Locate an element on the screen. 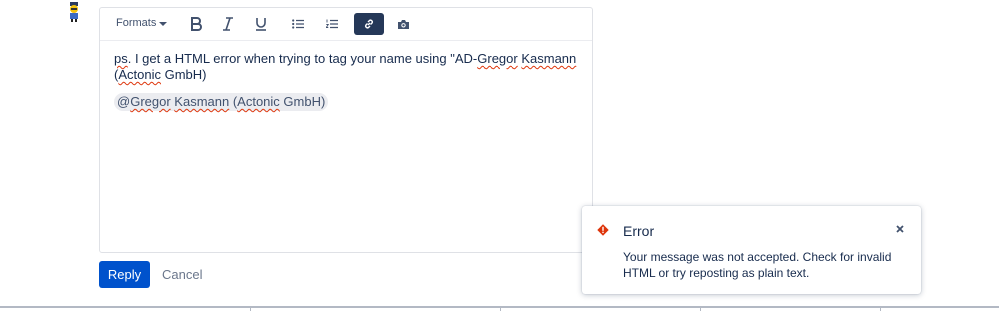 The width and height of the screenshot is (999, 311). close-icon is located at coordinates (900, 229).